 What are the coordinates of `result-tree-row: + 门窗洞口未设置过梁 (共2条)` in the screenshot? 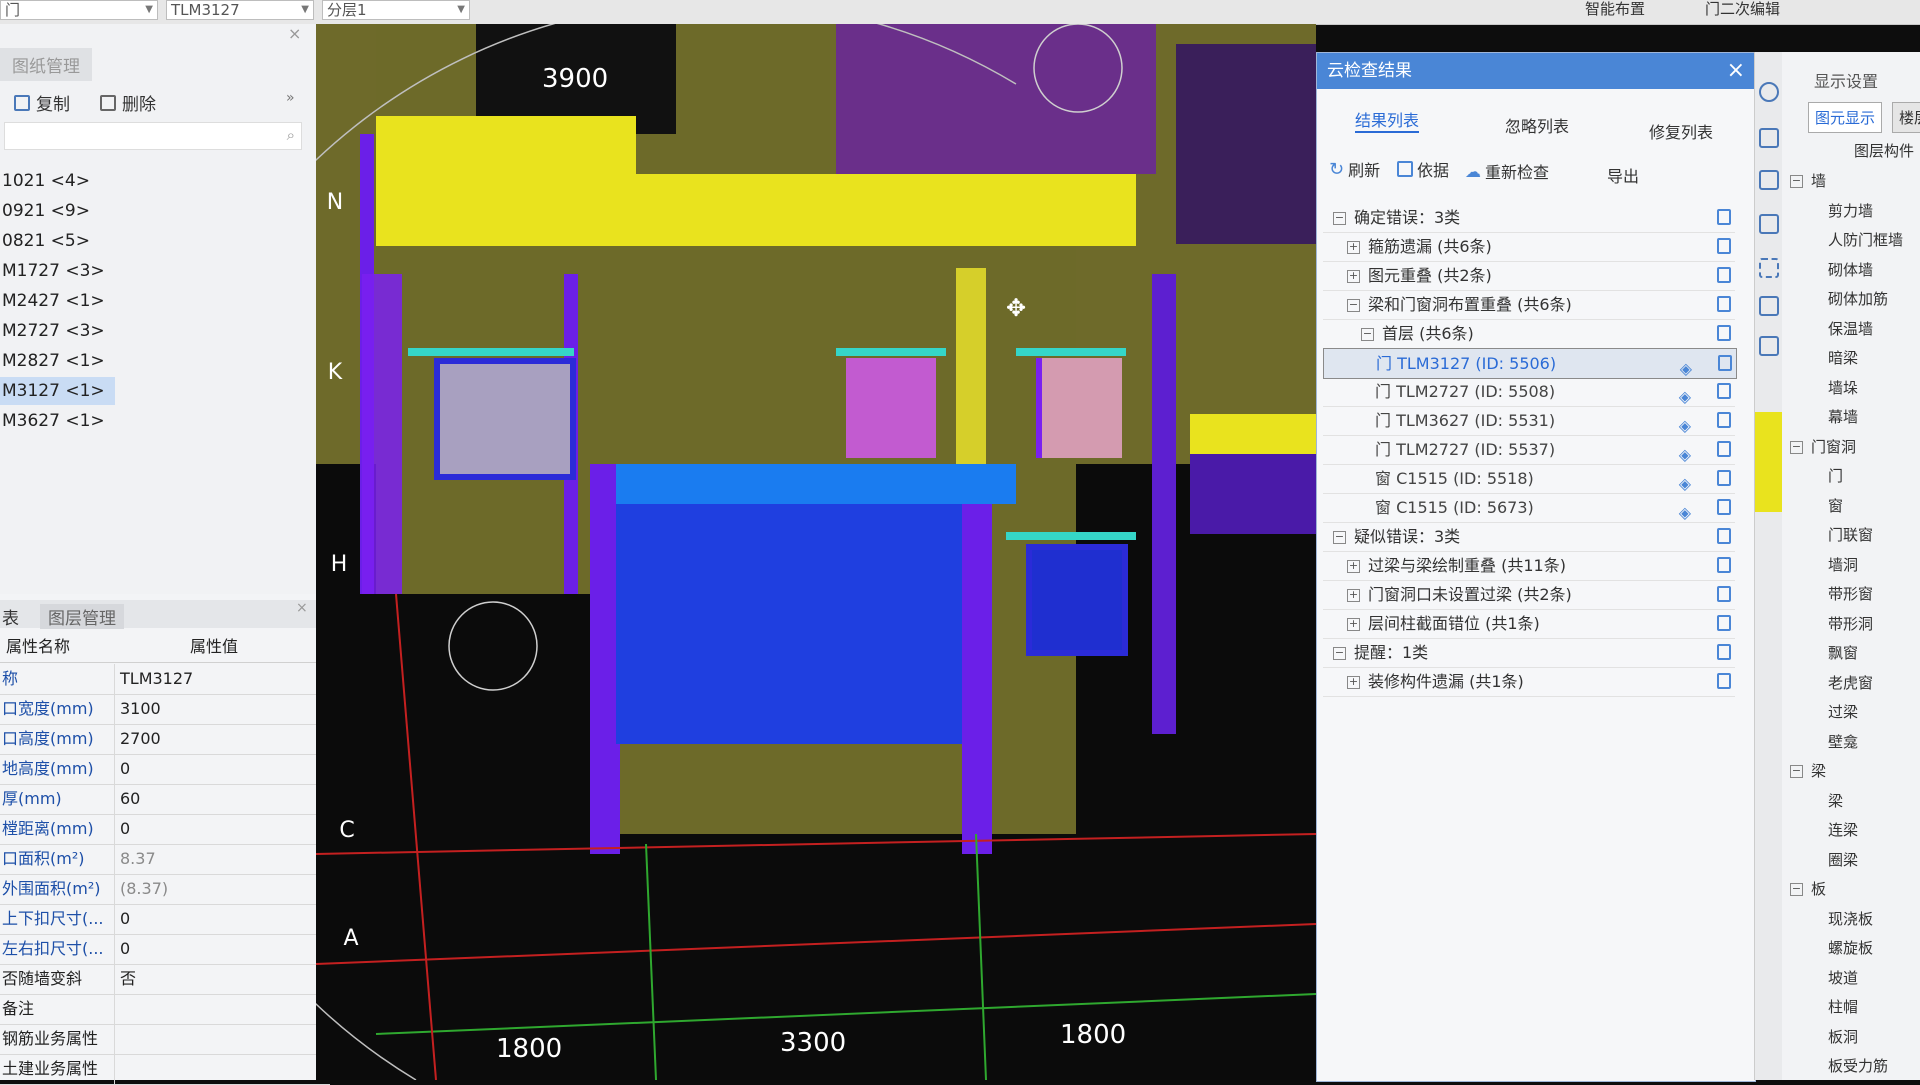 It's located at (1529, 595).